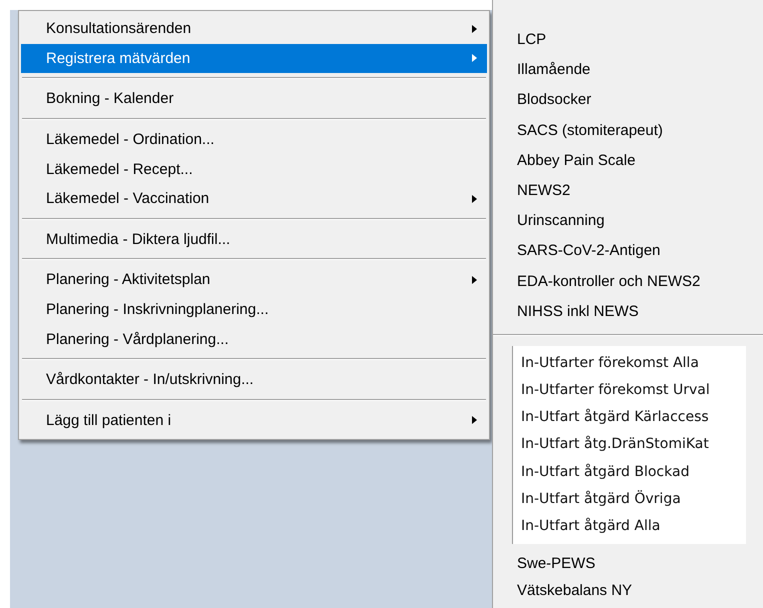  What do you see at coordinates (633, 499) in the screenshot?
I see `list-item: In-Utfart åtgärd Övriga` at bounding box center [633, 499].